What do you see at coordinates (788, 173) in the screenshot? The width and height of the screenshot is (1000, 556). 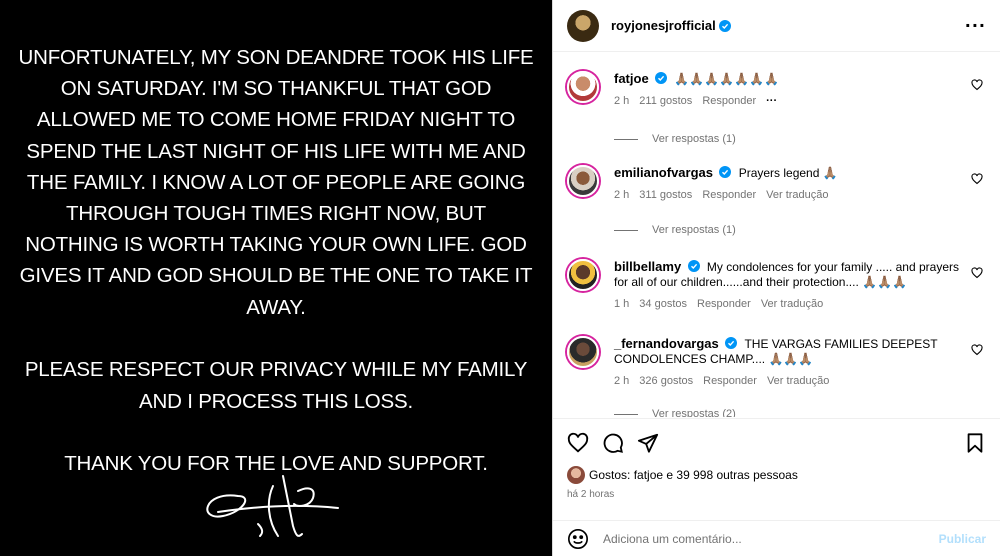 I see `comment-text: Prayers legend 🙏🏽` at bounding box center [788, 173].